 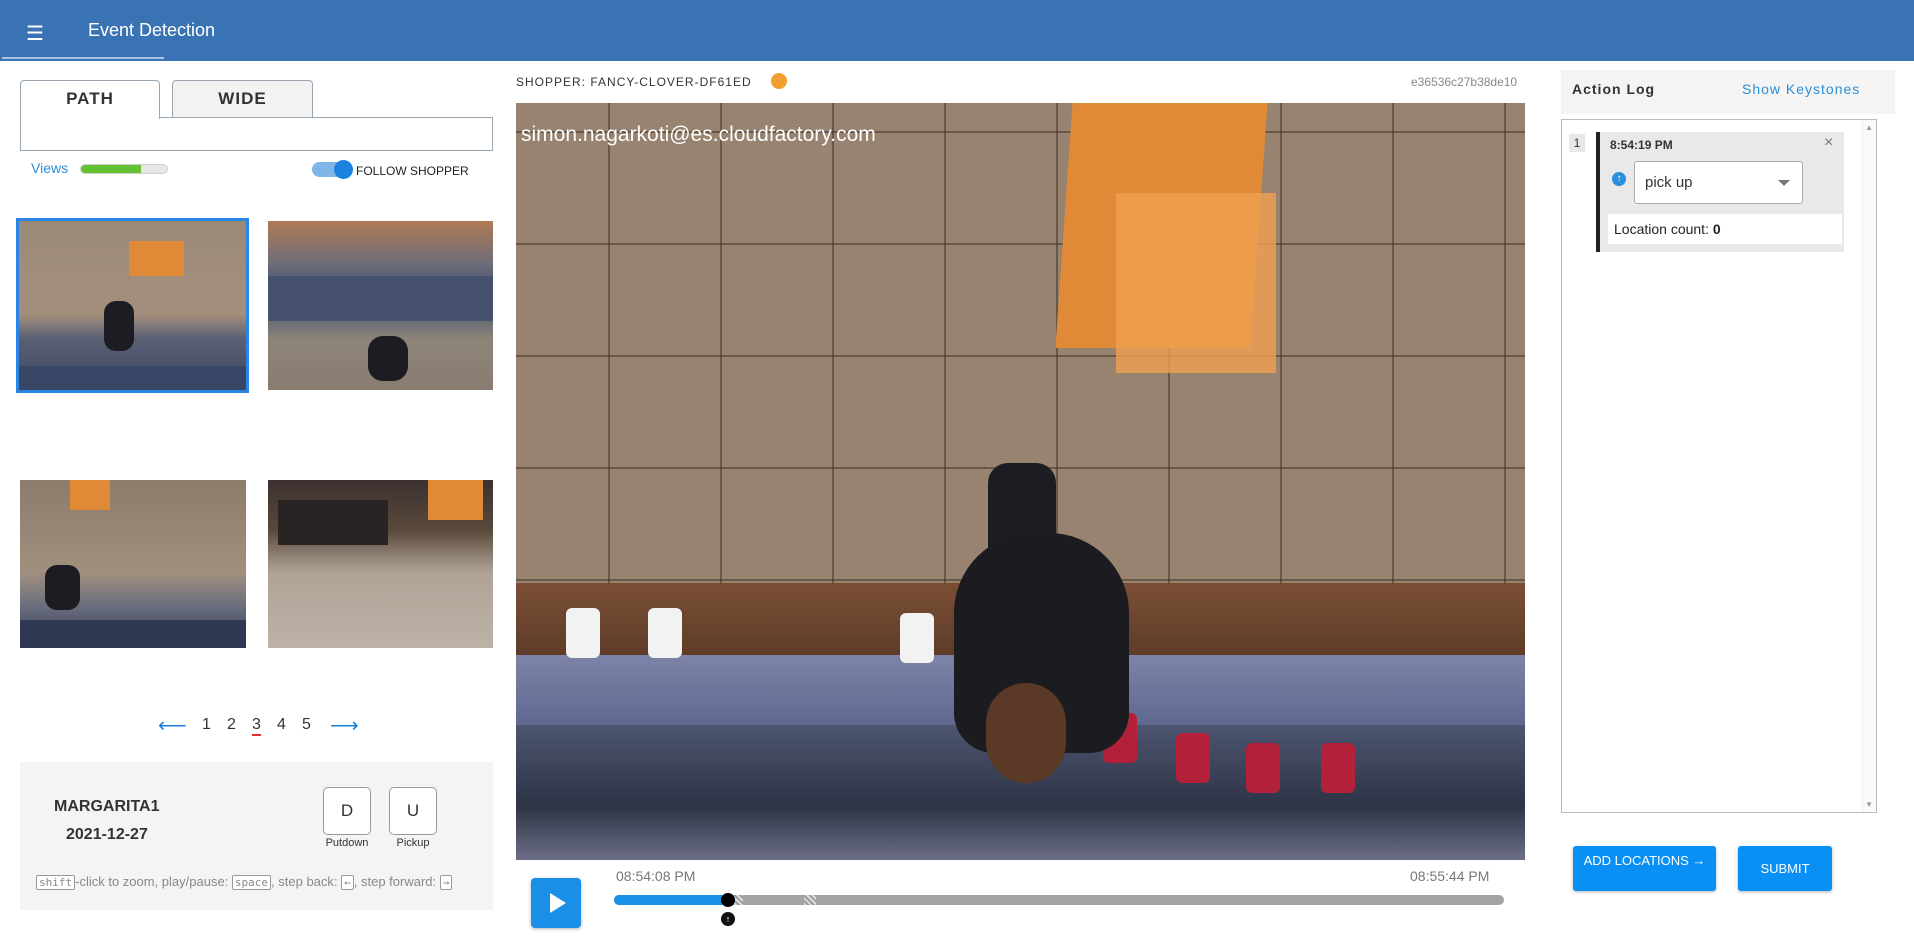 What do you see at coordinates (1663, 229) in the screenshot?
I see `location-count-label: Location count:` at bounding box center [1663, 229].